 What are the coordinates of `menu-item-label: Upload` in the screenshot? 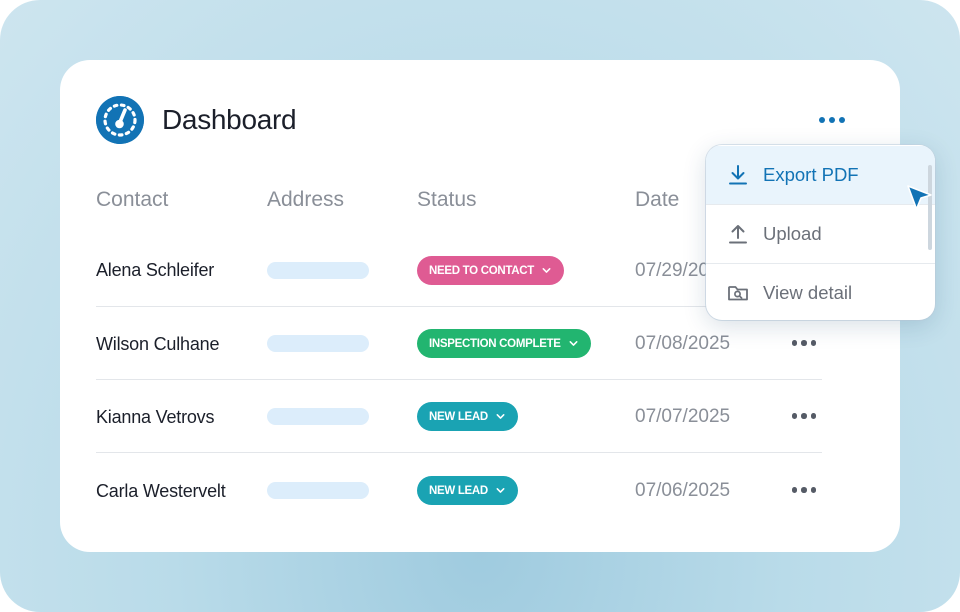 It's located at (792, 233).